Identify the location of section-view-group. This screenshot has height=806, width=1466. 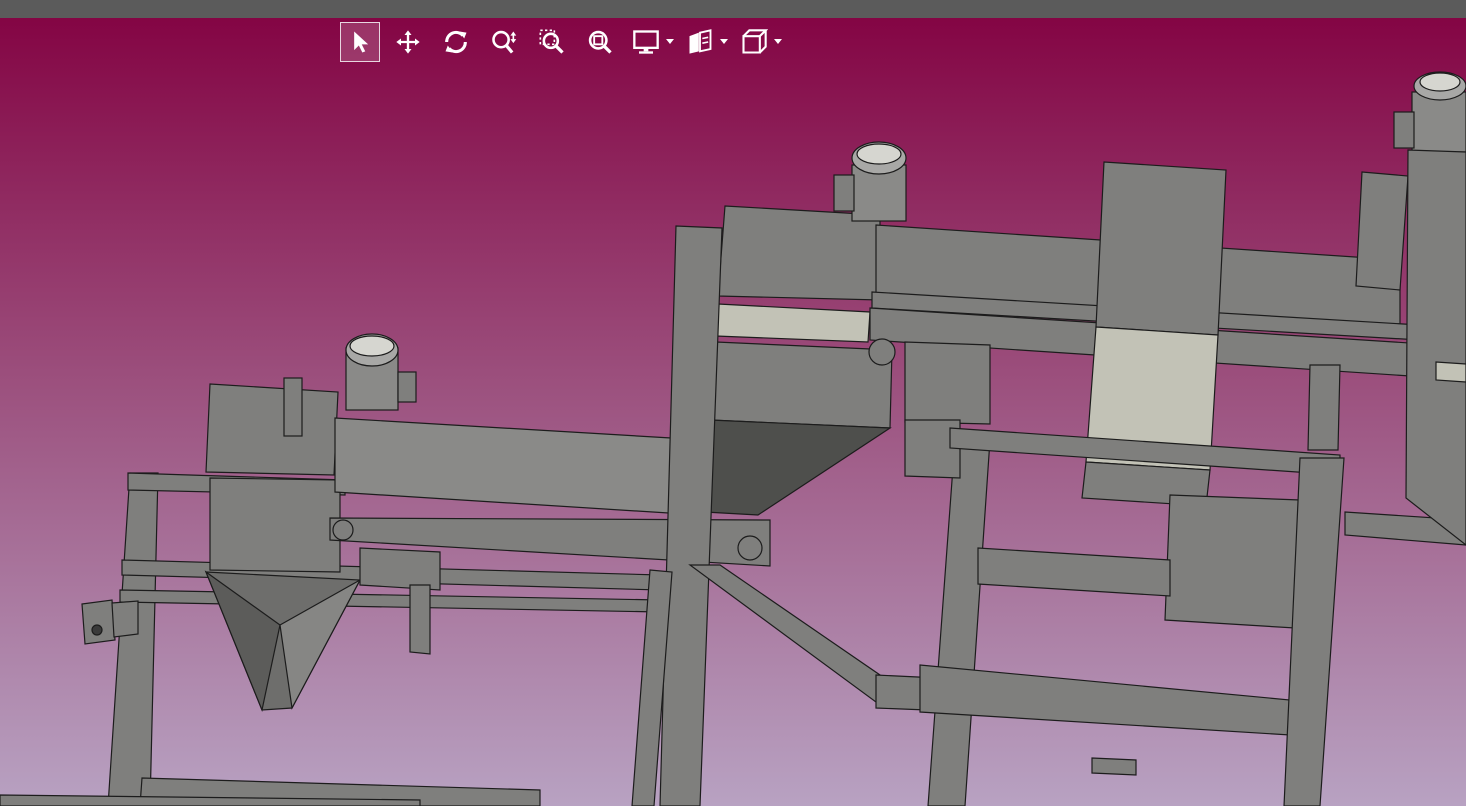
(706, 42).